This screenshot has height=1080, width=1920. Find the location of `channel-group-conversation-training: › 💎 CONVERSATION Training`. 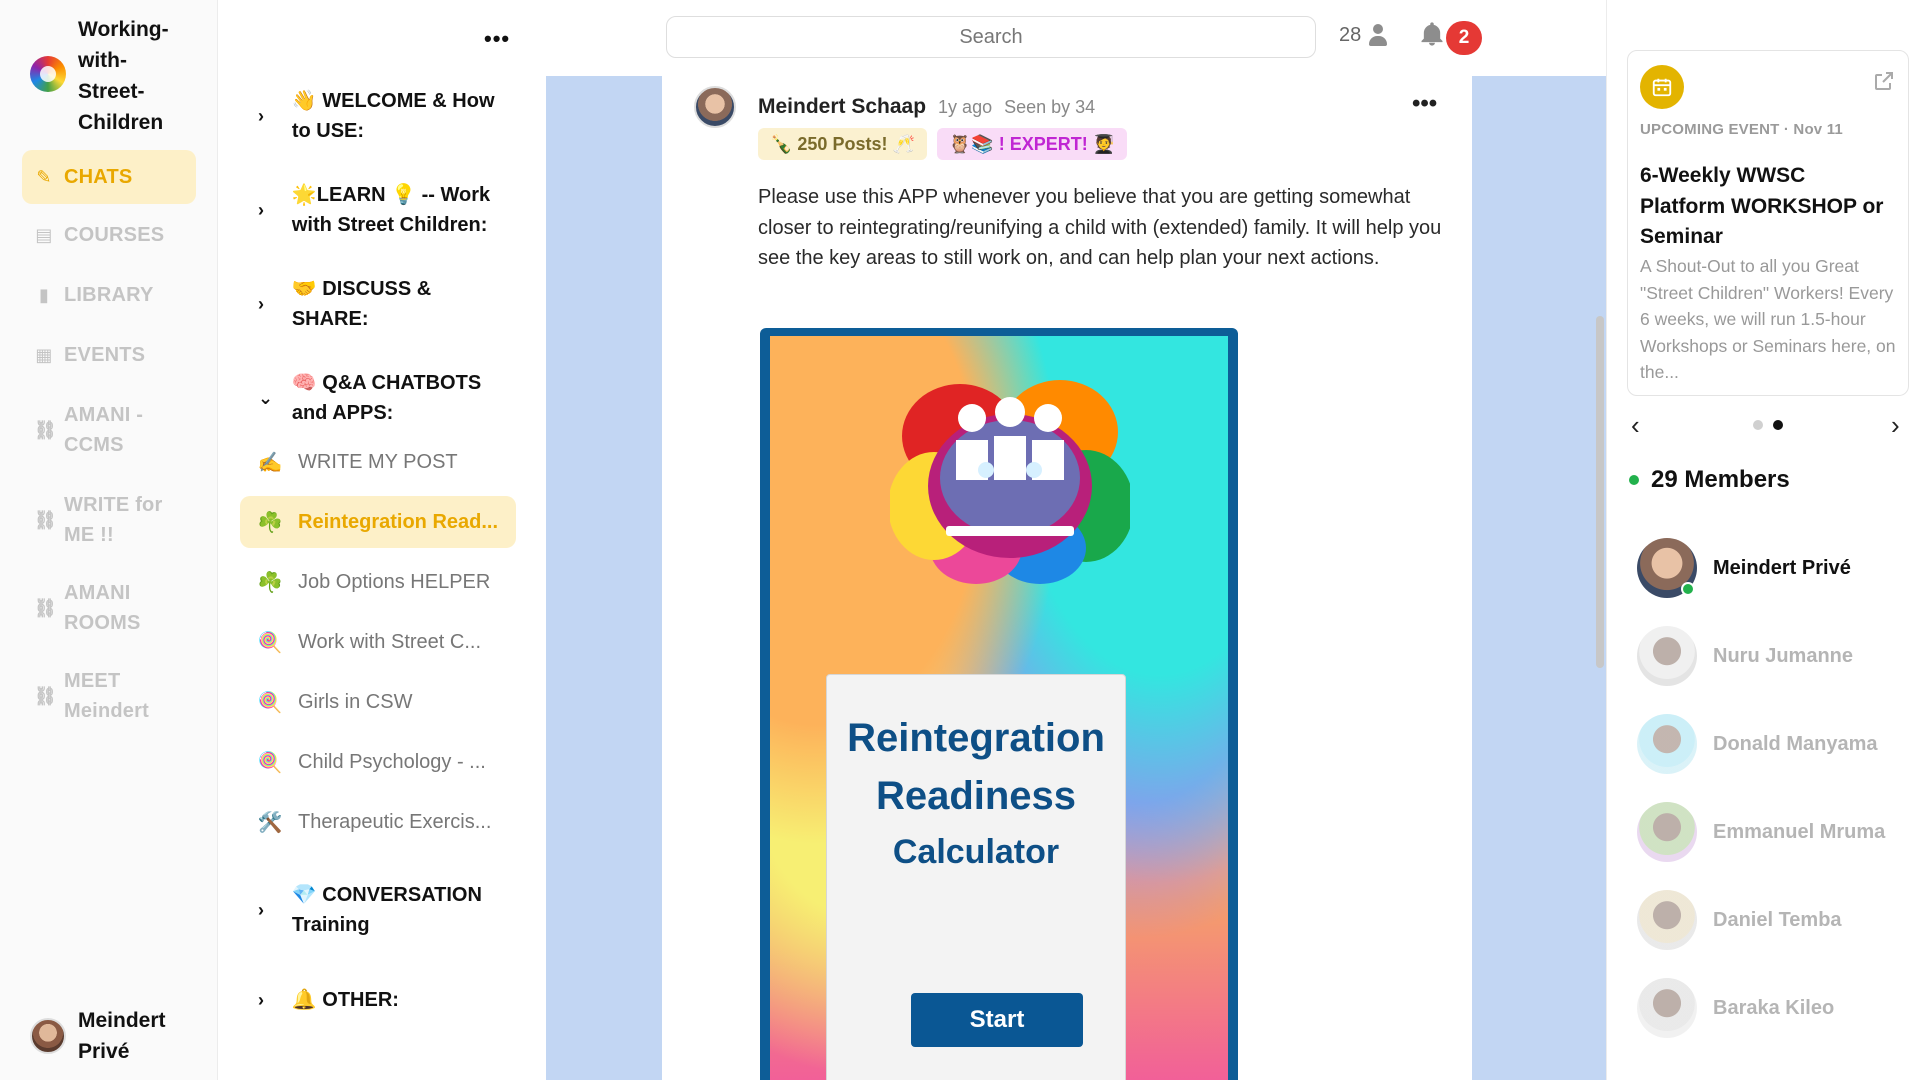

channel-group-conversation-training: › 💎 CONVERSATION Training is located at coordinates (383, 910).